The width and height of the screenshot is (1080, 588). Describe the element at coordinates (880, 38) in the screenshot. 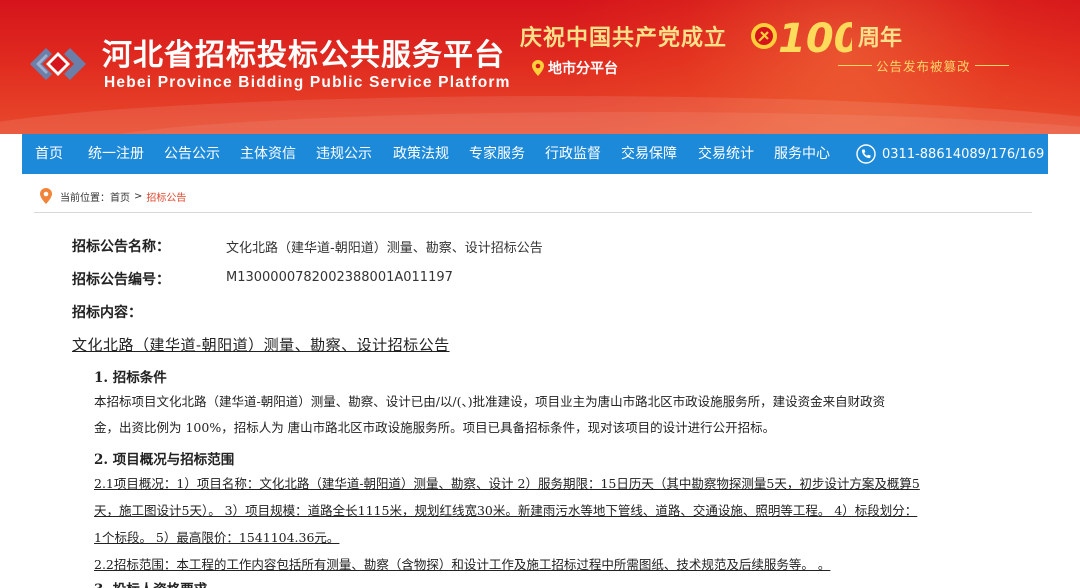

I see `anniversary-text: 周年` at that location.